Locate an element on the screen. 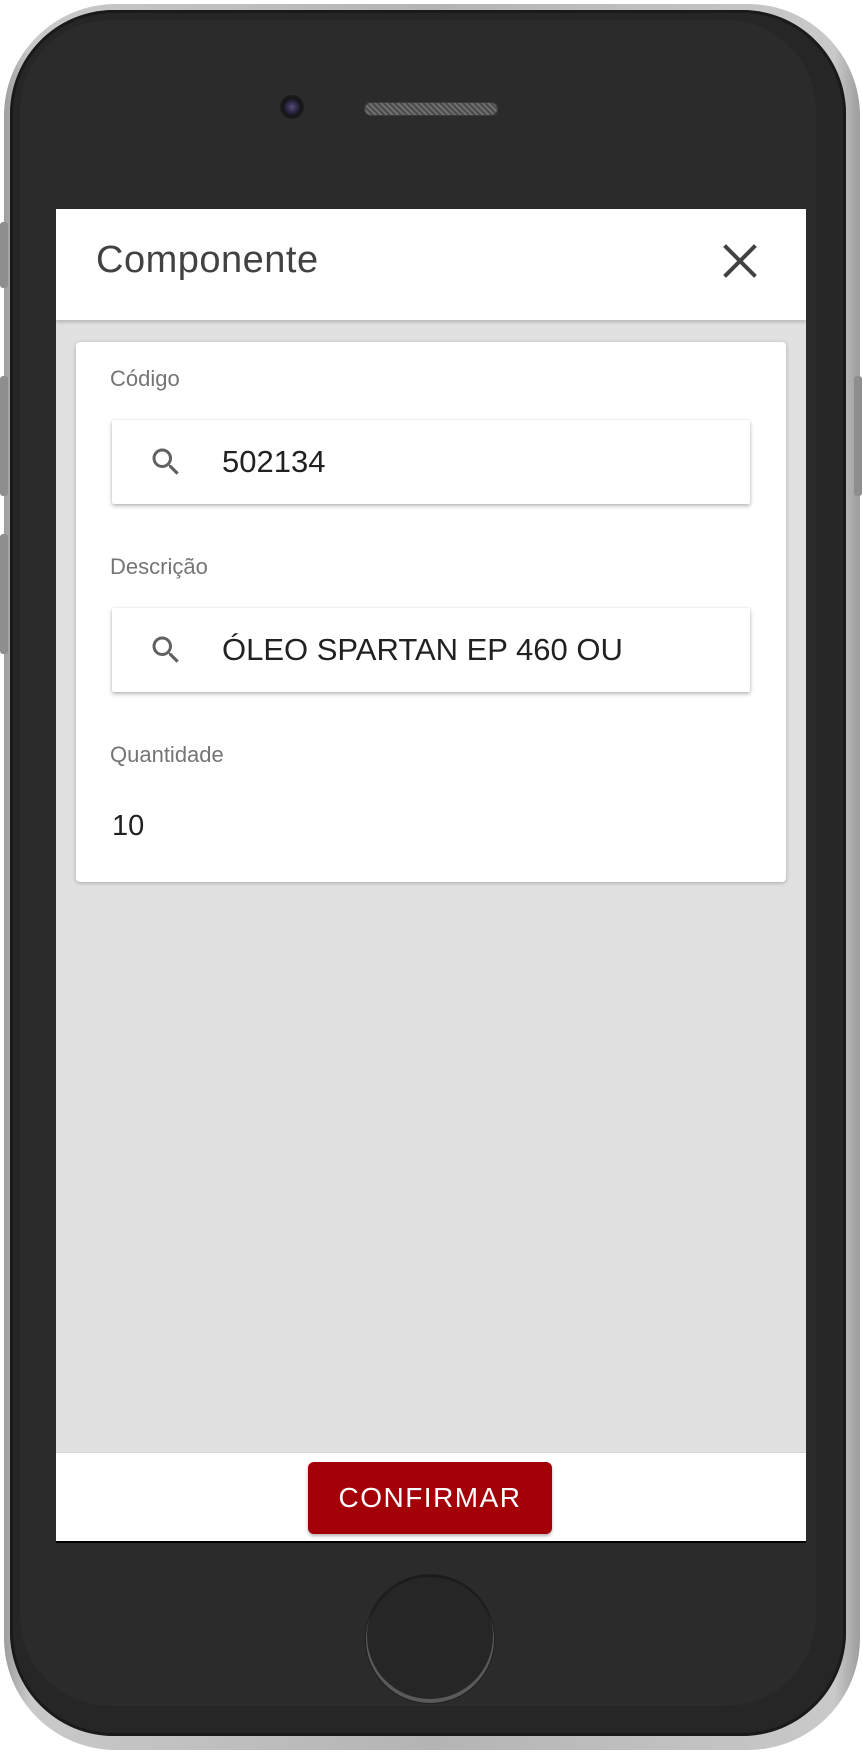 Image resolution: width=862 pixels, height=1754 pixels. close-button is located at coordinates (740, 261).